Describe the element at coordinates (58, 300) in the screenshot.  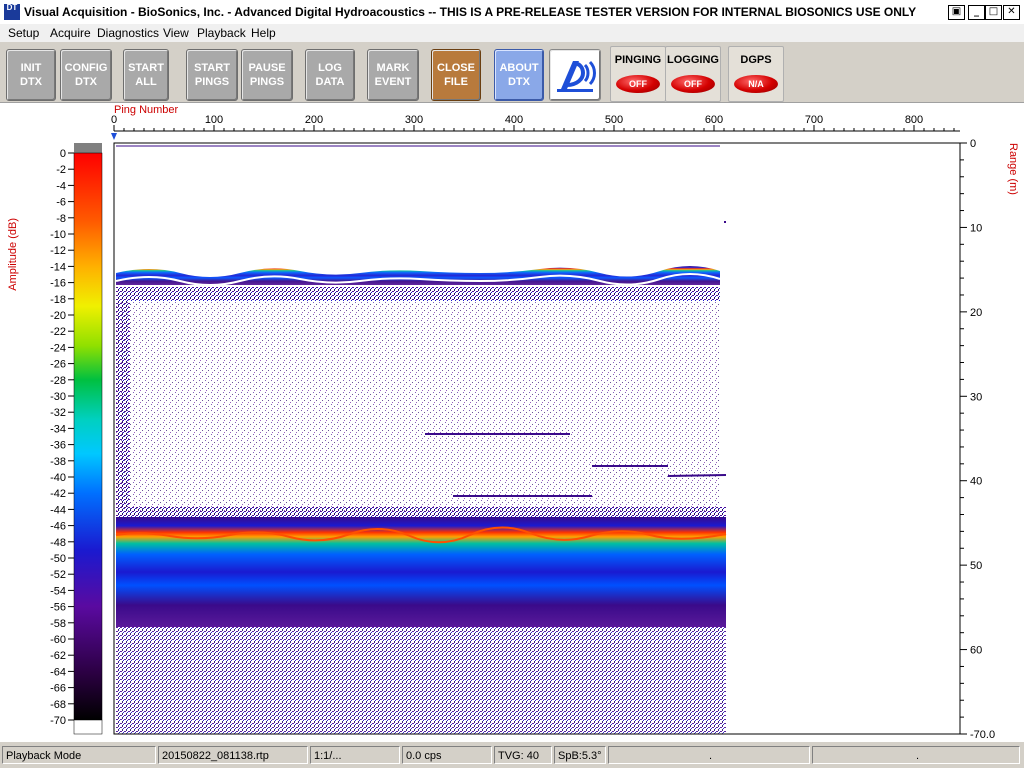
I see `amplitude-tick-label: -18` at that location.